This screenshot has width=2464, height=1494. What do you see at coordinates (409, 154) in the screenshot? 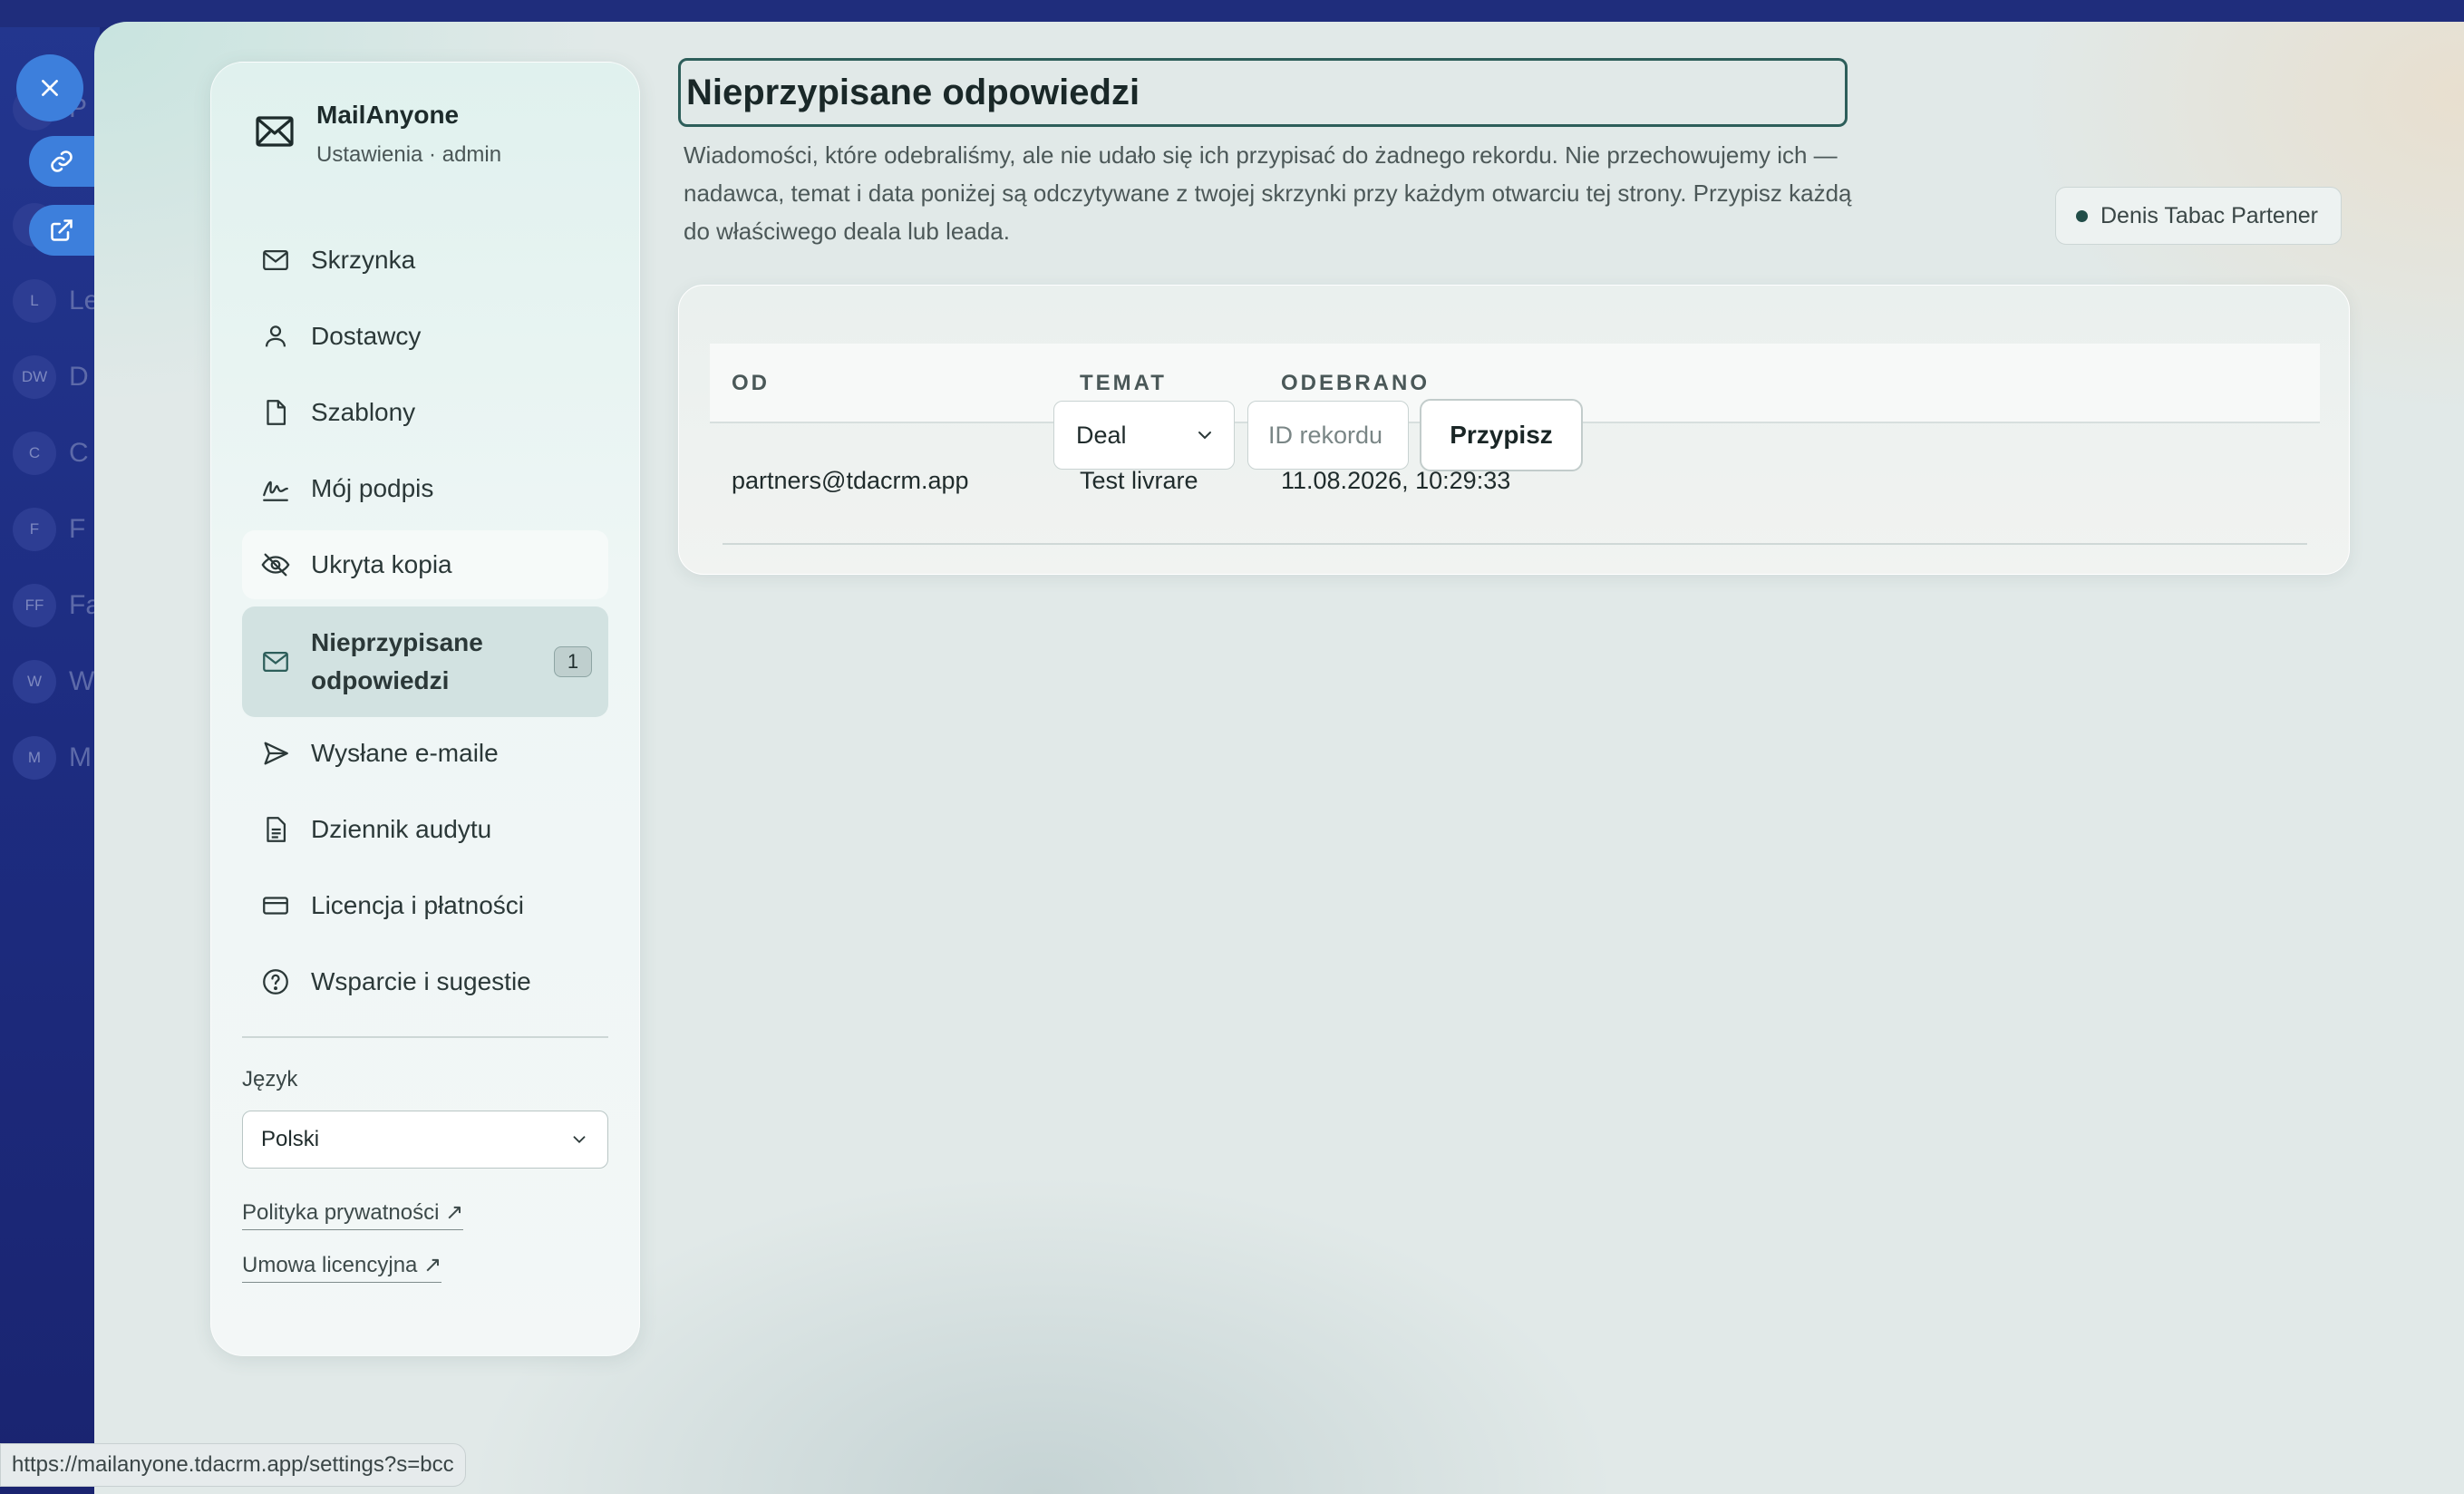
I see `app-subtitle: Ustawienia · admin` at bounding box center [409, 154].